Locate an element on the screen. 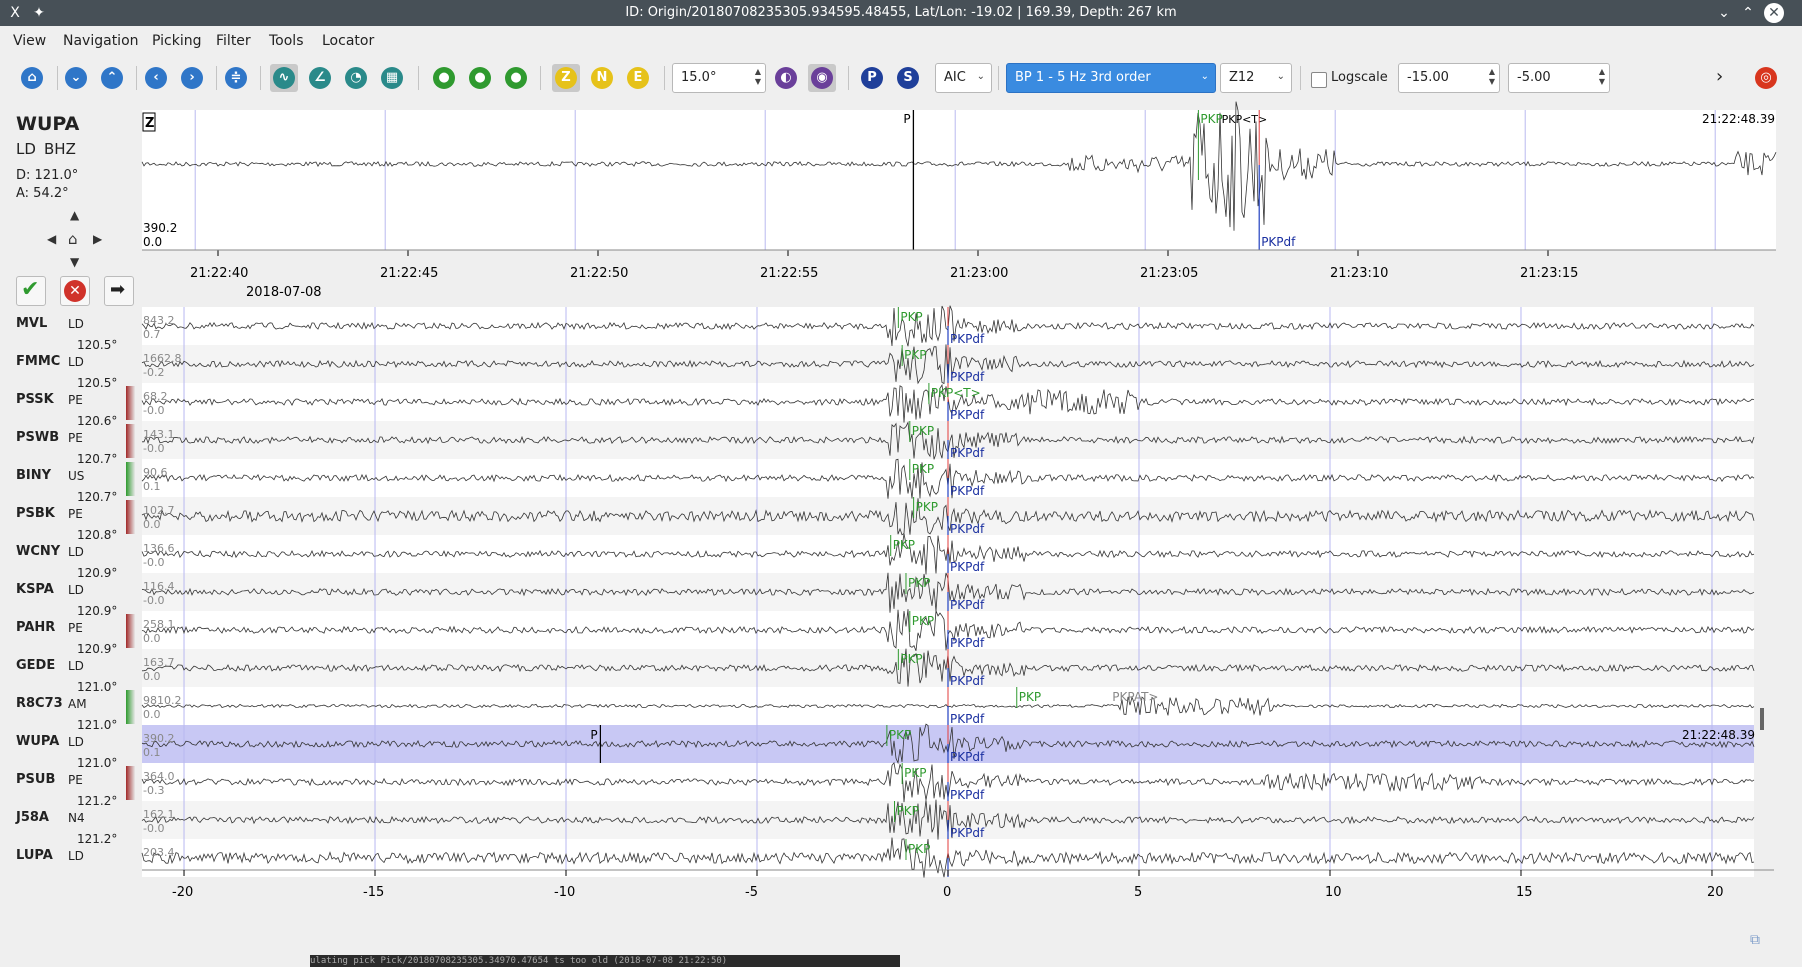  trace-distance: 120.8° is located at coordinates (97, 535).